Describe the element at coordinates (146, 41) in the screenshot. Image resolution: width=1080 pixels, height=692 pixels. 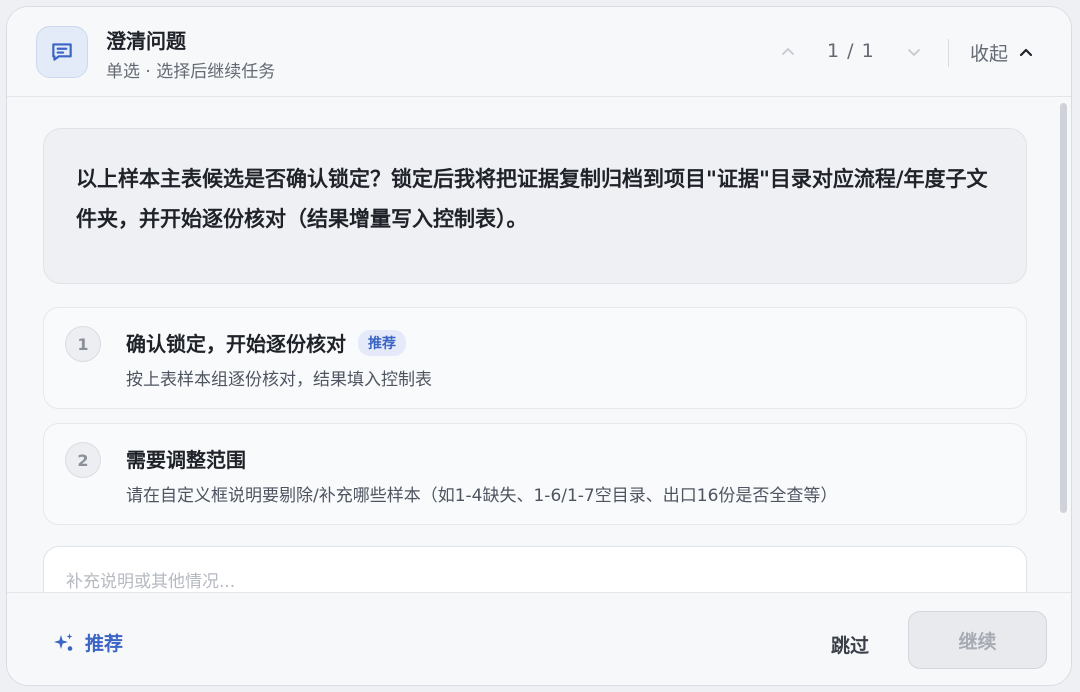
I see `panel-title: 澄清问题` at that location.